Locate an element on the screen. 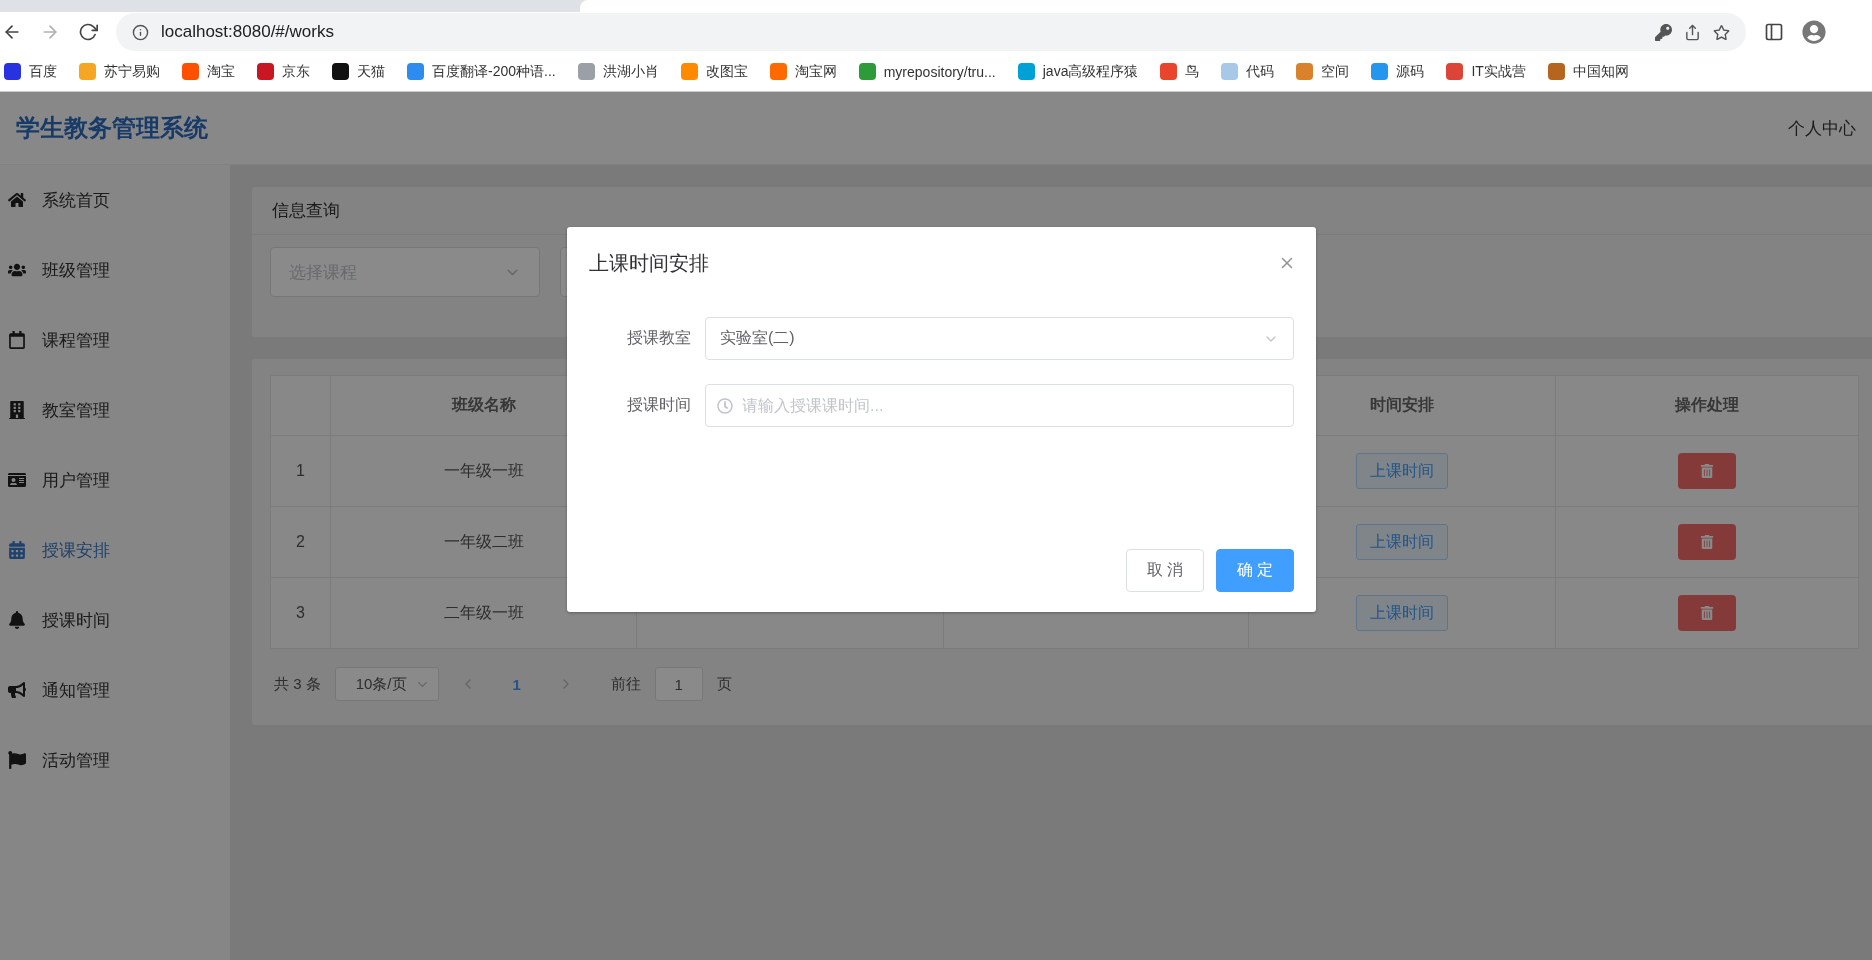 The image size is (1872, 960). profile-icon is located at coordinates (1814, 32).